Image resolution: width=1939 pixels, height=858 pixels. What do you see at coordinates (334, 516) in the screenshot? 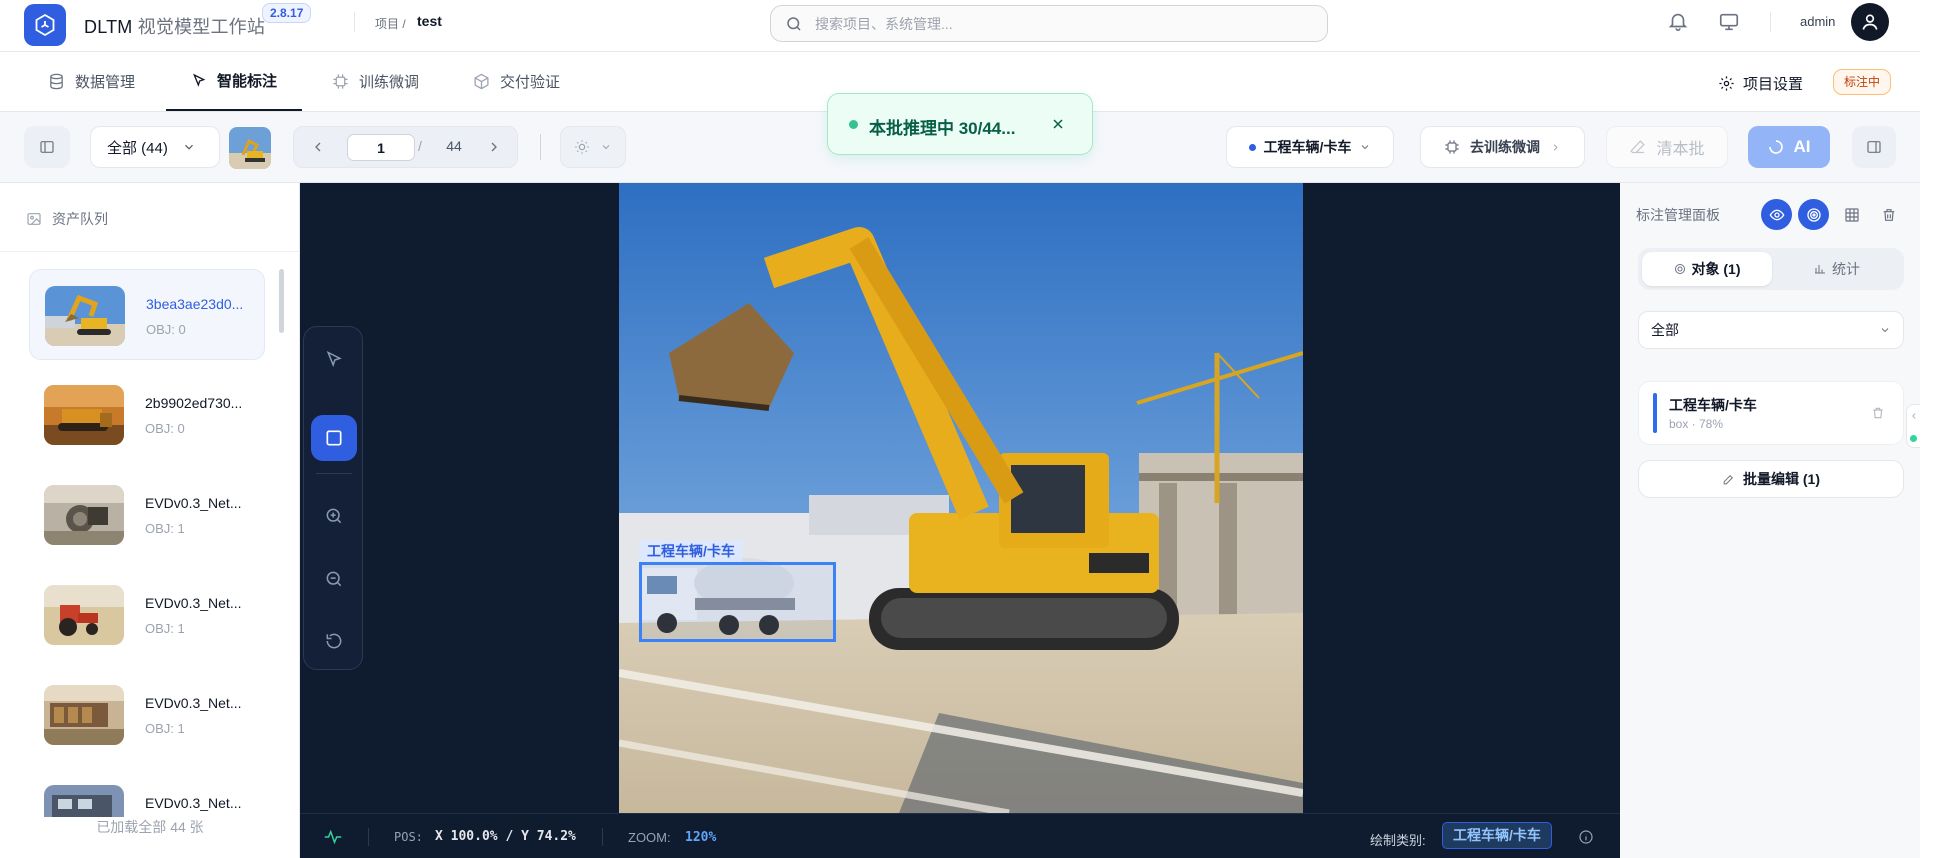
I see `zoom-in-tool` at bounding box center [334, 516].